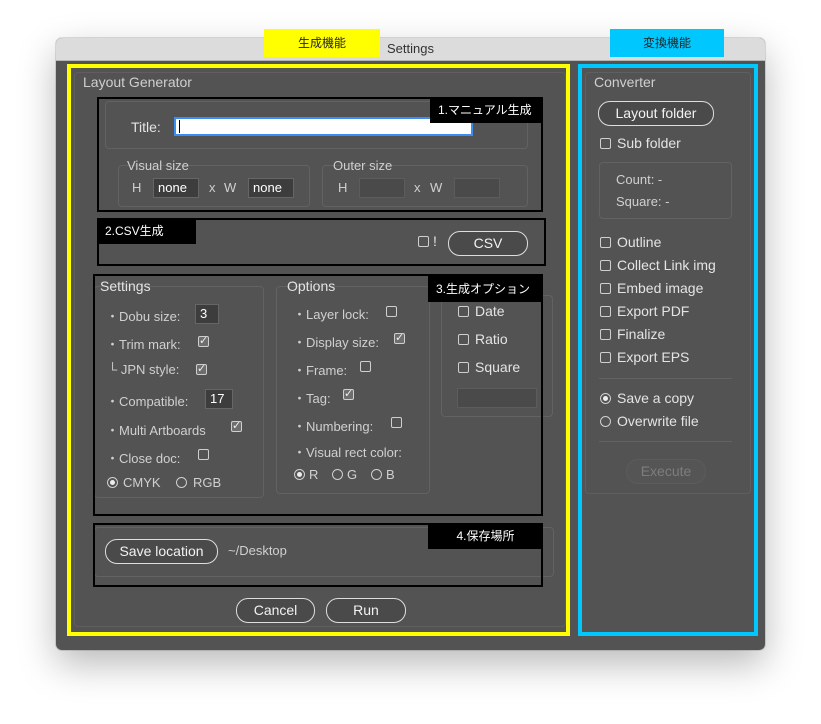 This screenshot has width=821, height=724. What do you see at coordinates (667, 43) in the screenshot?
I see `convert-feature-tag: 変換機能` at bounding box center [667, 43].